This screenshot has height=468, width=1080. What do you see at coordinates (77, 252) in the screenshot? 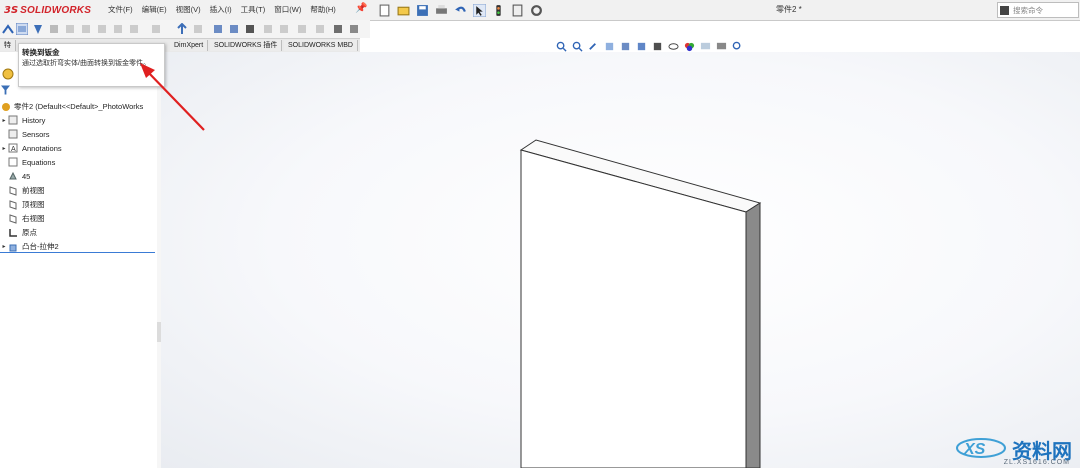
I see `tree-rollback-bar` at bounding box center [77, 252].